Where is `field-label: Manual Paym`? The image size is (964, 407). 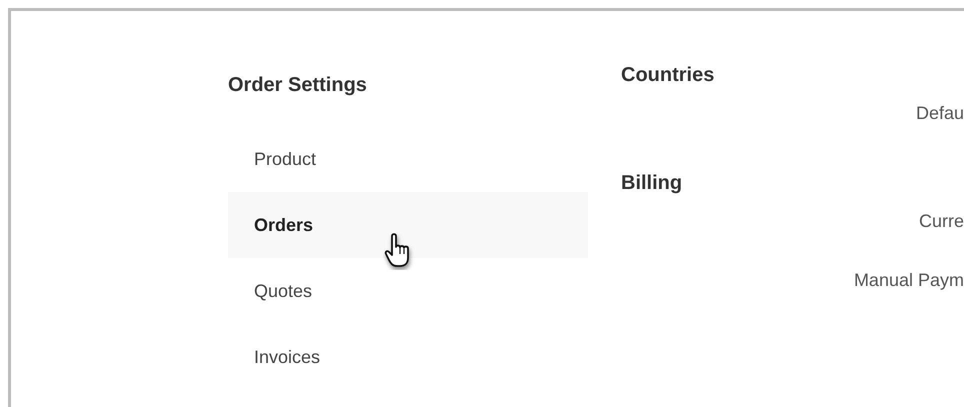
field-label: Manual Paym is located at coordinates (908, 280).